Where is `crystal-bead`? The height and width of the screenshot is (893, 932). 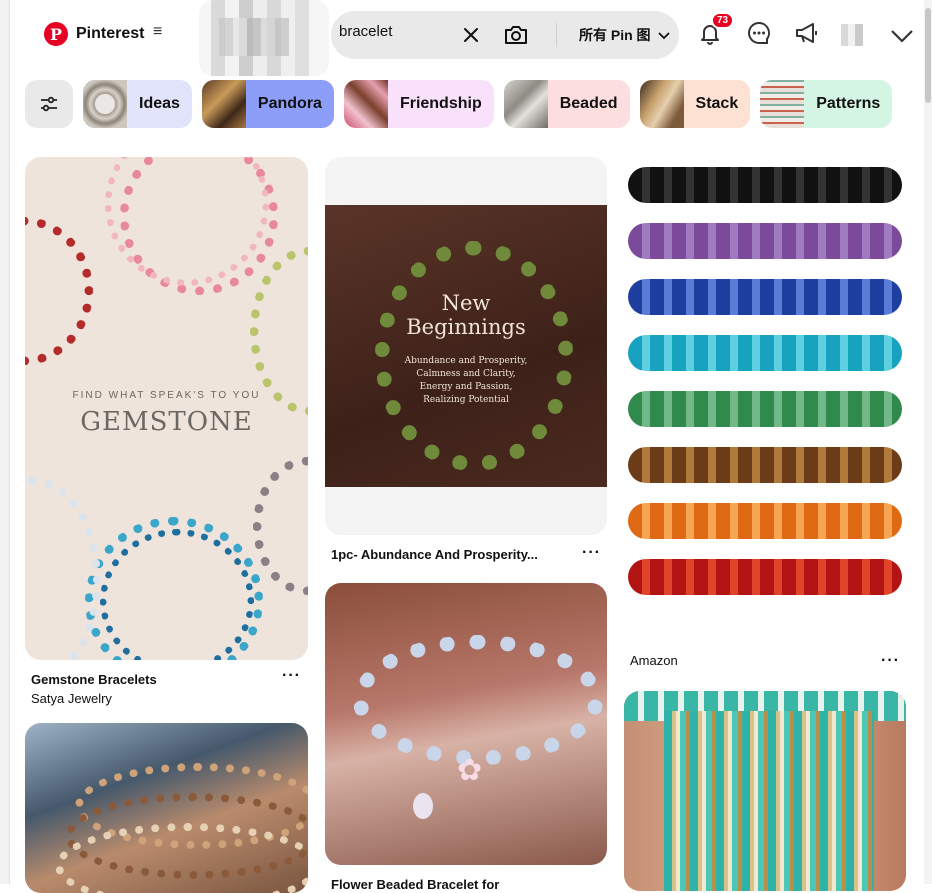 crystal-bead is located at coordinates (423, 806).